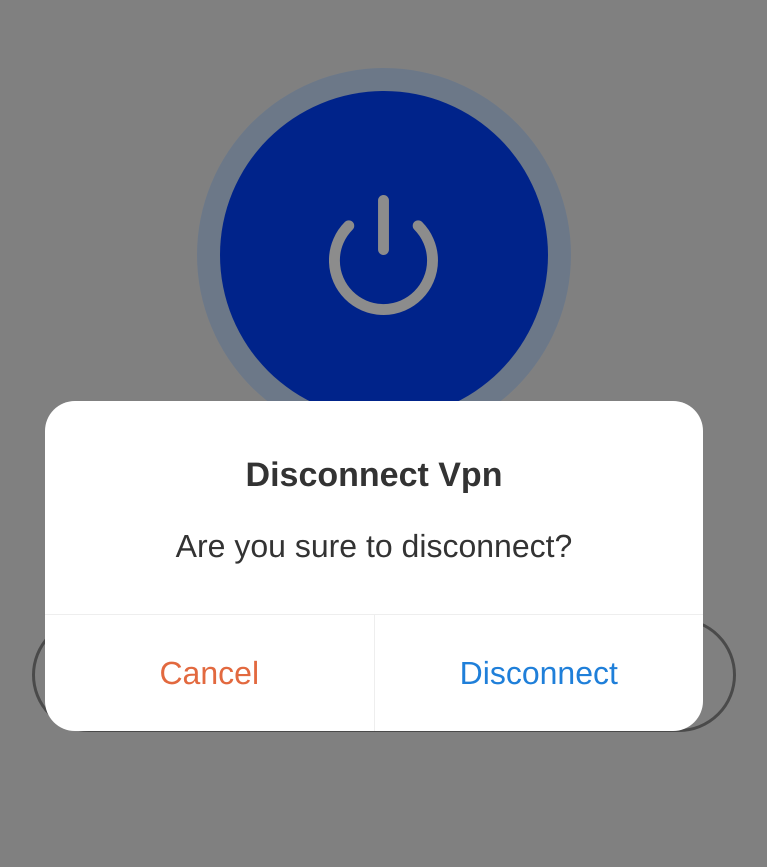 This screenshot has width=767, height=867. What do you see at coordinates (374, 475) in the screenshot?
I see `dialog-title: Disconnect Vpn` at bounding box center [374, 475].